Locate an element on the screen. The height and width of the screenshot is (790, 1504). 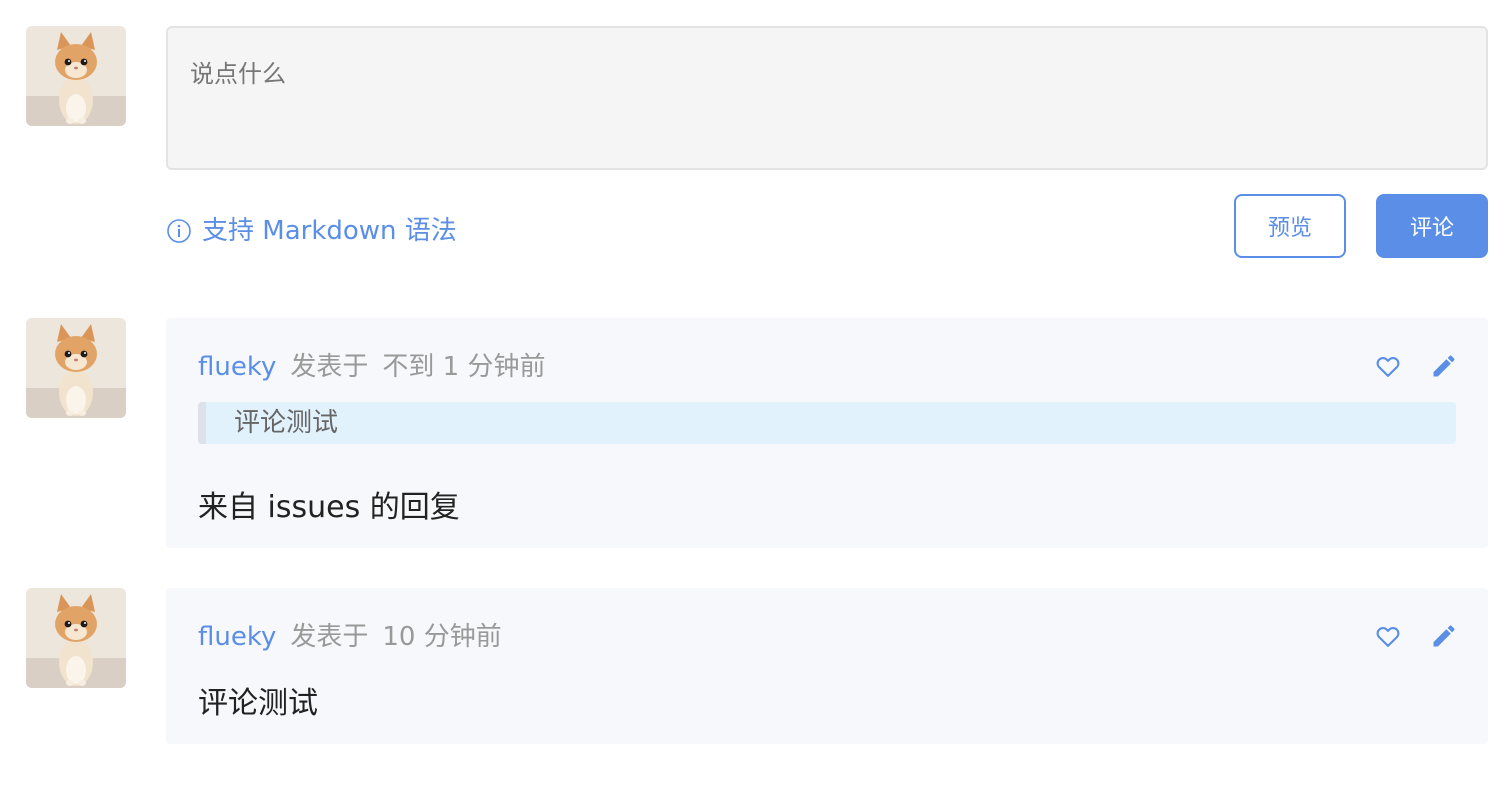
markdown-hint-label: 支持 Markdown 语法 is located at coordinates (329, 230).